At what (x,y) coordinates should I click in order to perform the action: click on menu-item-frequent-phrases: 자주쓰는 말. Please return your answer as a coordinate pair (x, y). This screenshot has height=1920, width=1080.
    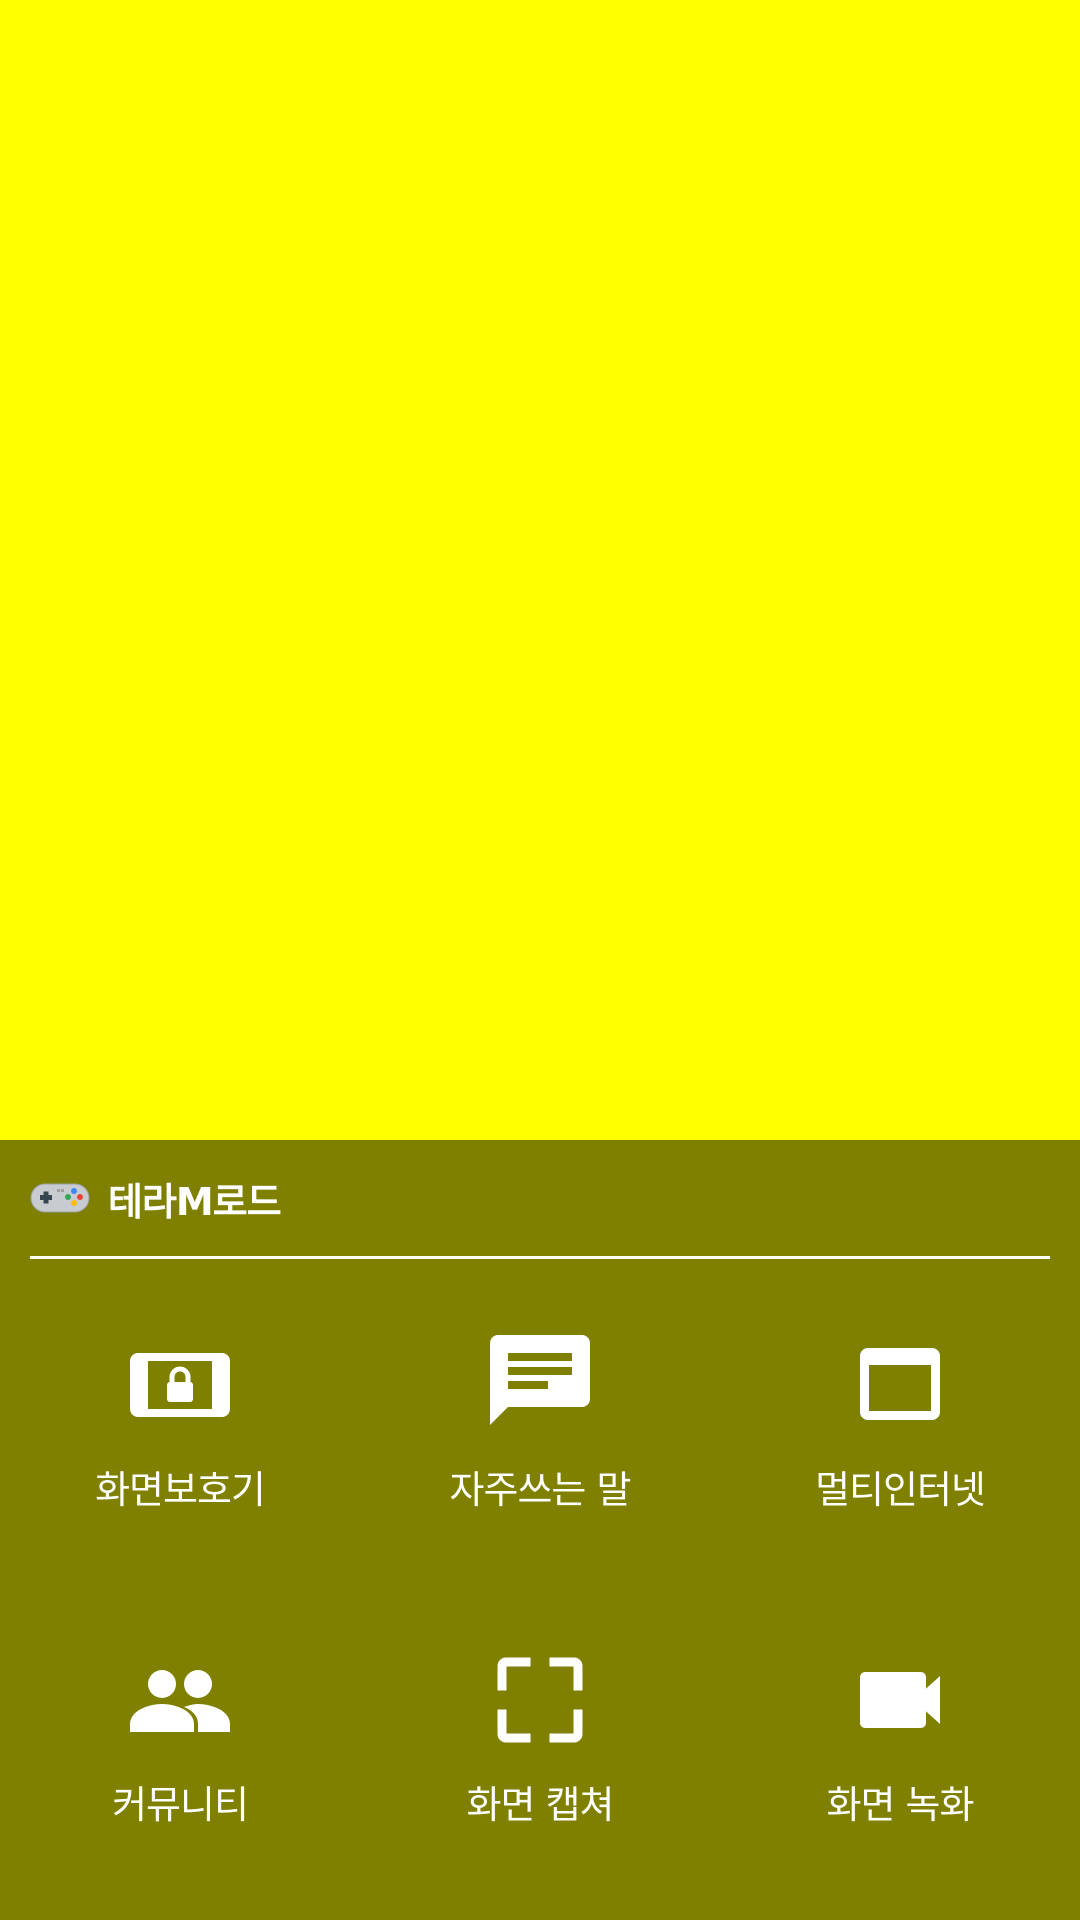
    Looking at the image, I should click on (540, 1460).